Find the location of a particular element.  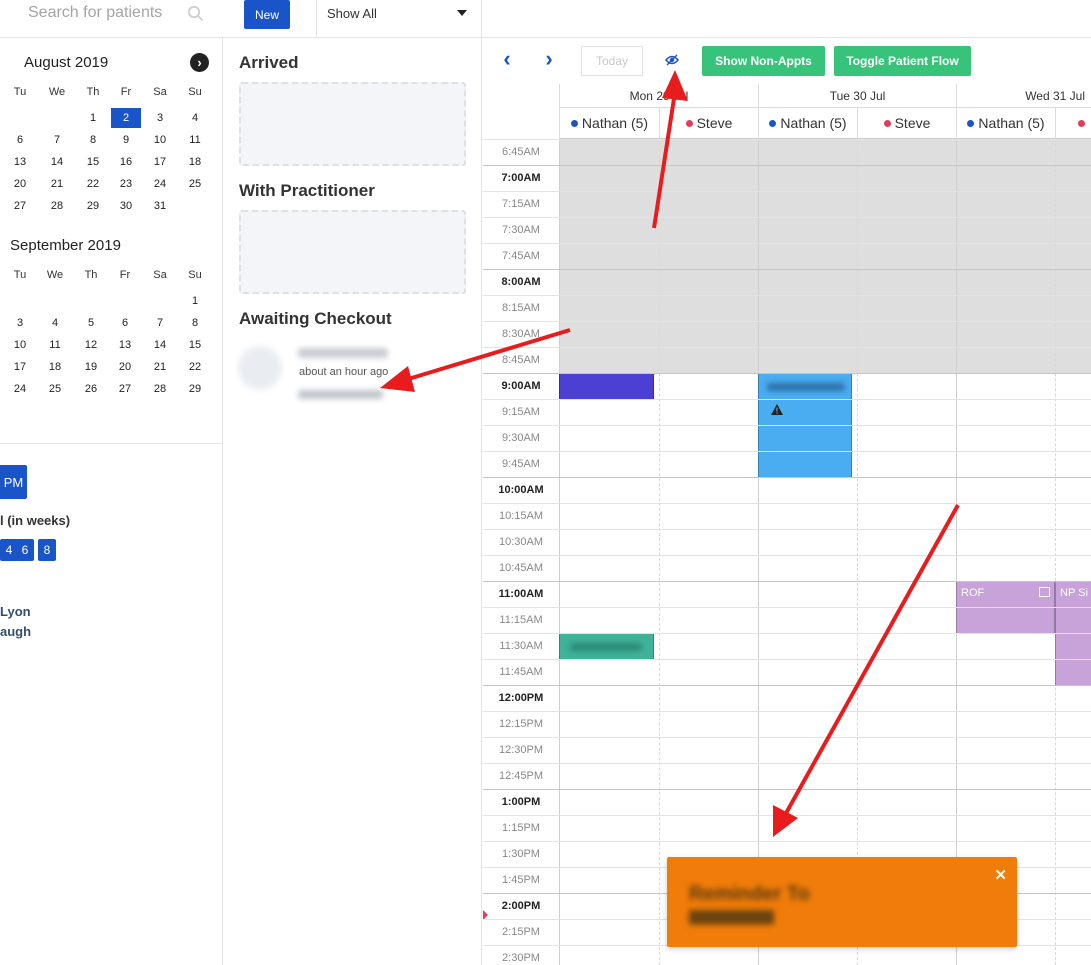

day-cell: 31 is located at coordinates (160, 206).